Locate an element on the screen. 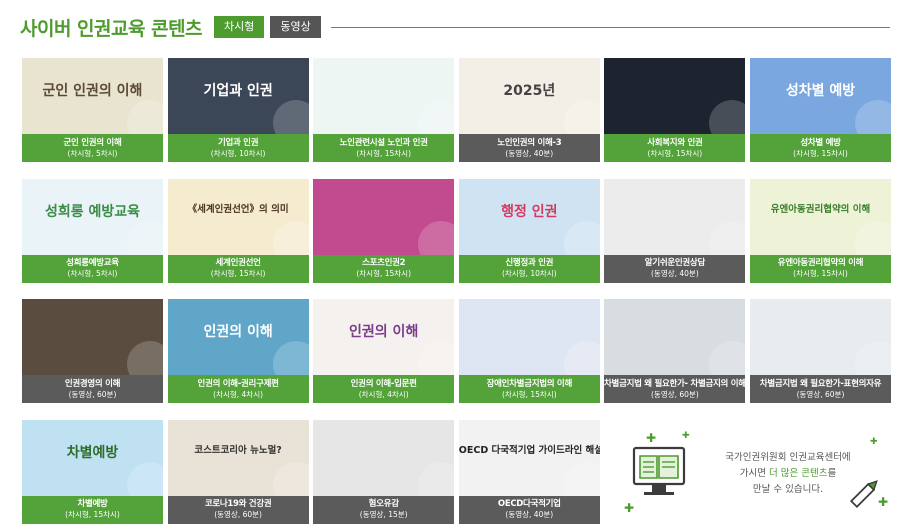 Image resolution: width=909 pixels, height=532 pixels. course-title: 인권의 이해-권리구제편 is located at coordinates (238, 383).